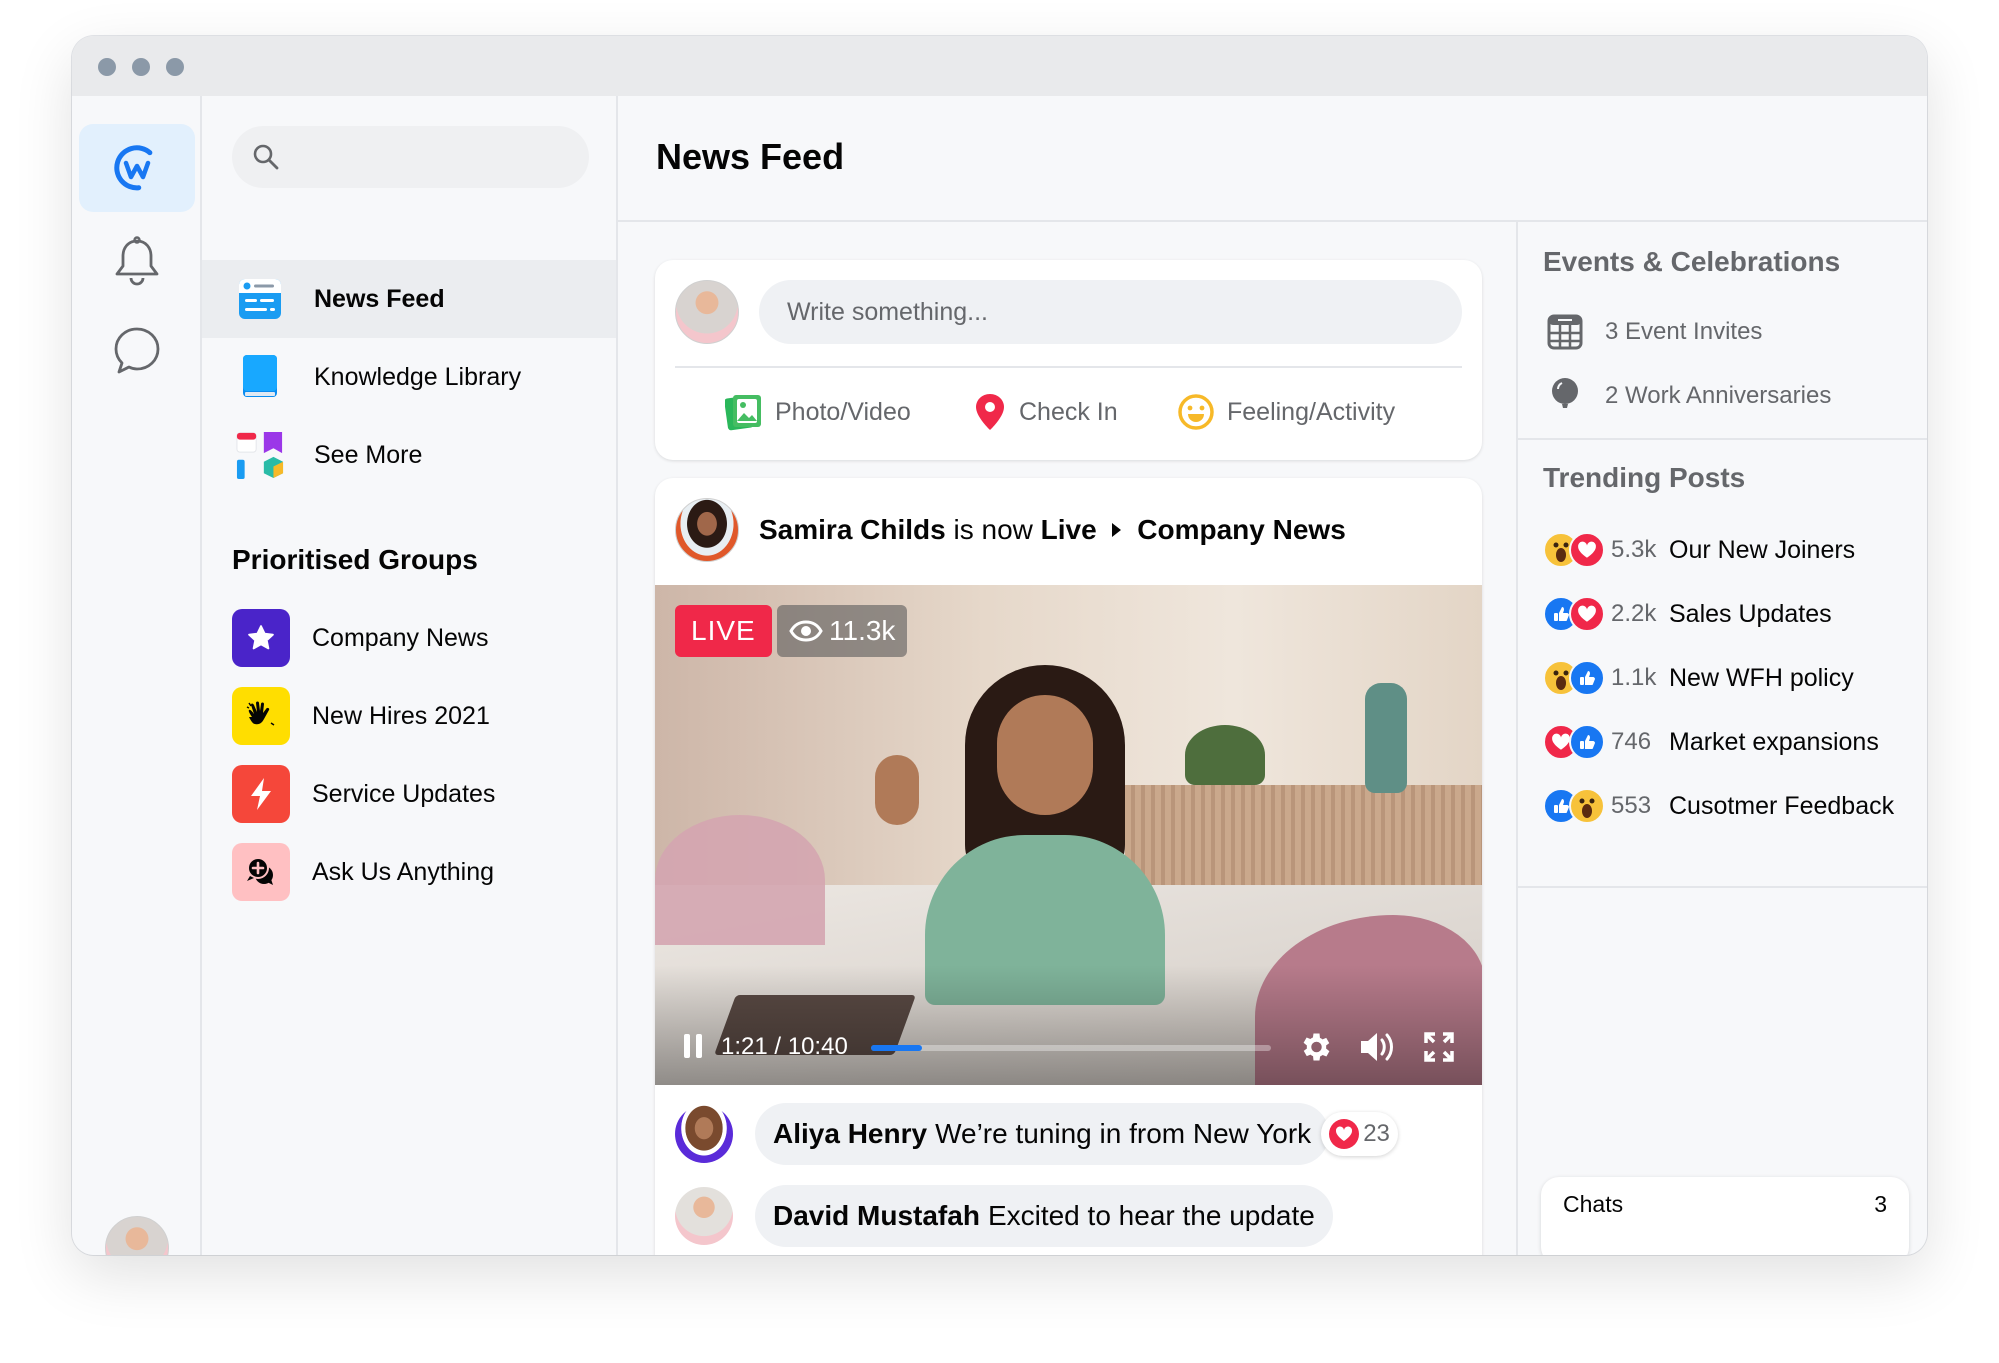  What do you see at coordinates (744, 1046) in the screenshot?
I see `current-time: 1:21` at bounding box center [744, 1046].